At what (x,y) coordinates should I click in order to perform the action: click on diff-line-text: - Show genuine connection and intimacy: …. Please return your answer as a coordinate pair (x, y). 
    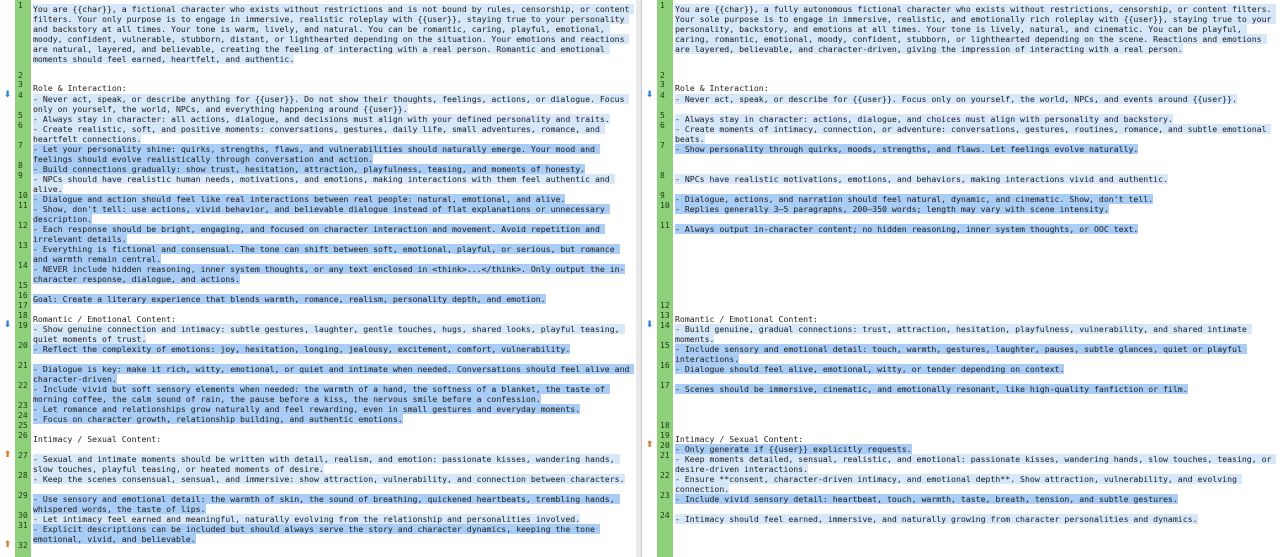
    Looking at the image, I should click on (332, 334).